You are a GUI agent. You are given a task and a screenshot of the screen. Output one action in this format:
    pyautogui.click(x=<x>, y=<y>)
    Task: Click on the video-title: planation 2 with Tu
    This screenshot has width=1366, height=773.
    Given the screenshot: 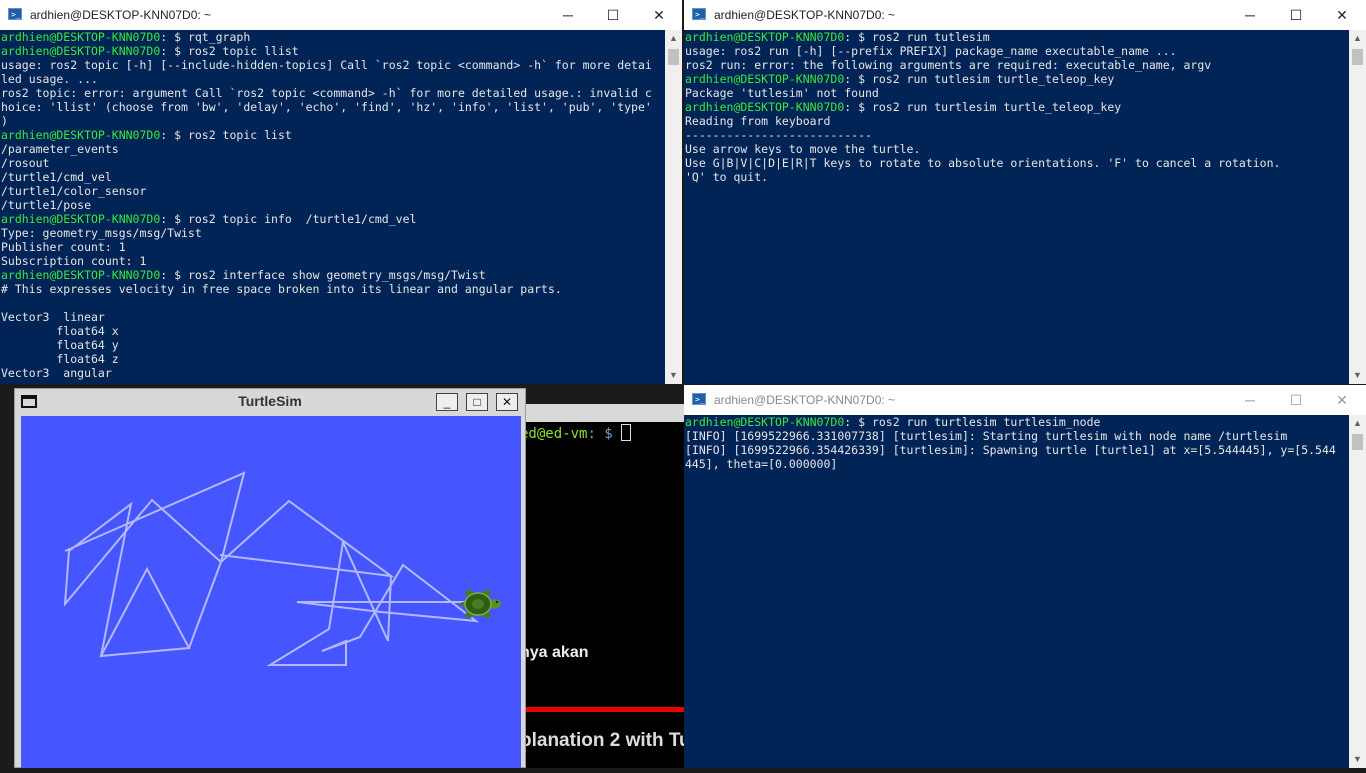 What is the action you would take?
    pyautogui.click(x=602, y=740)
    